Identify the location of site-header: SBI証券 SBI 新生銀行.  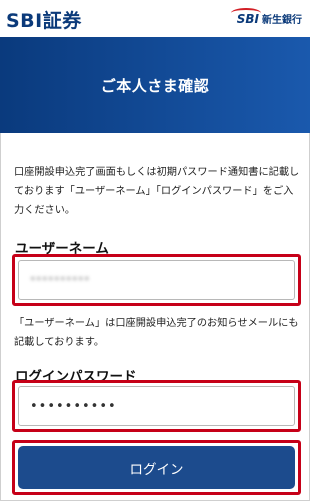
(155, 18).